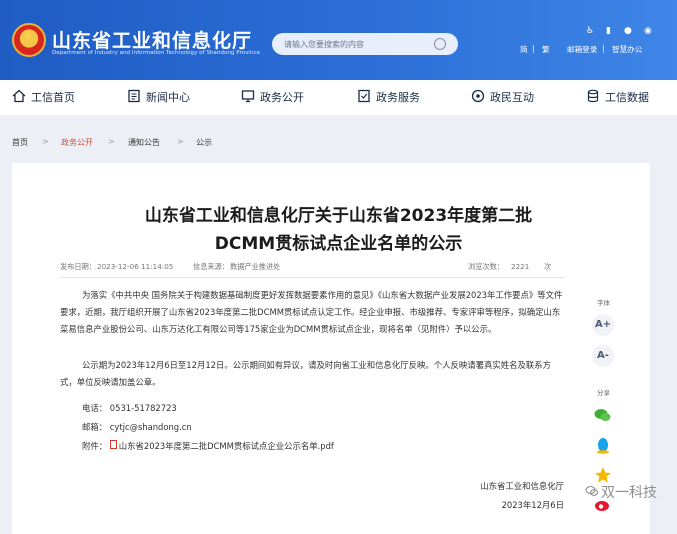  I want to click on database-icon, so click(593, 96).